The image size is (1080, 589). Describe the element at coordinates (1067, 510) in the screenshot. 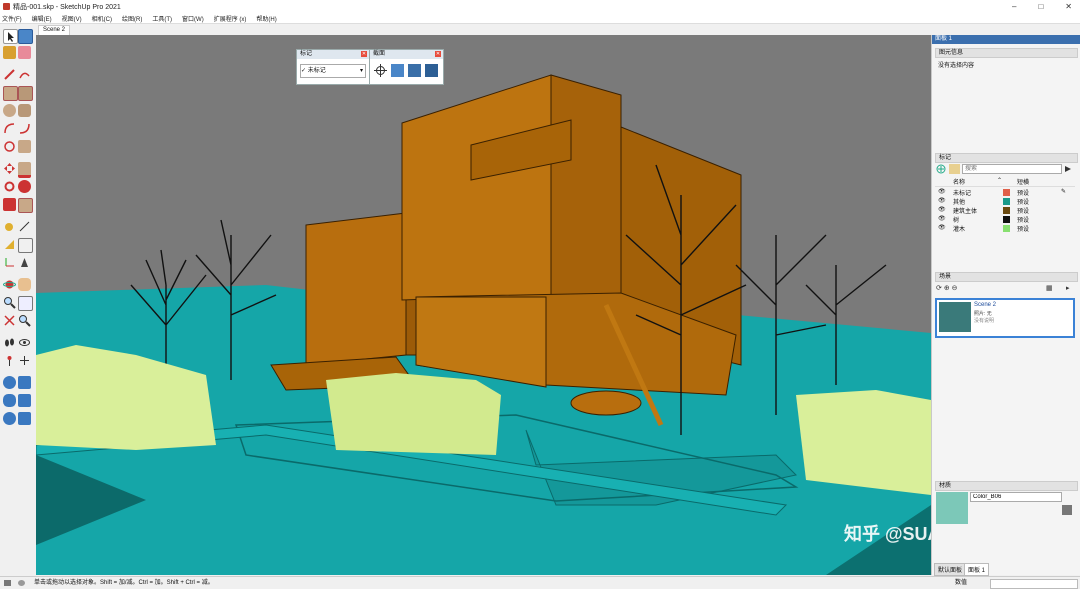

I see `sample-paint-icon` at that location.